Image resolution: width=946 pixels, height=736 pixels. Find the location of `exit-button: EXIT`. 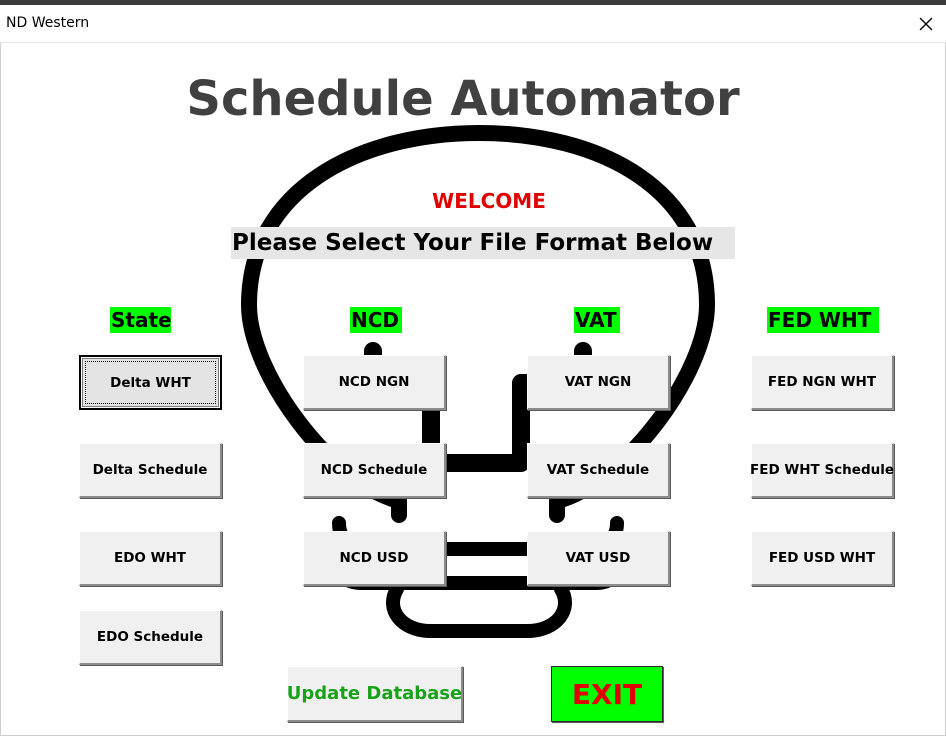

exit-button: EXIT is located at coordinates (607, 694).